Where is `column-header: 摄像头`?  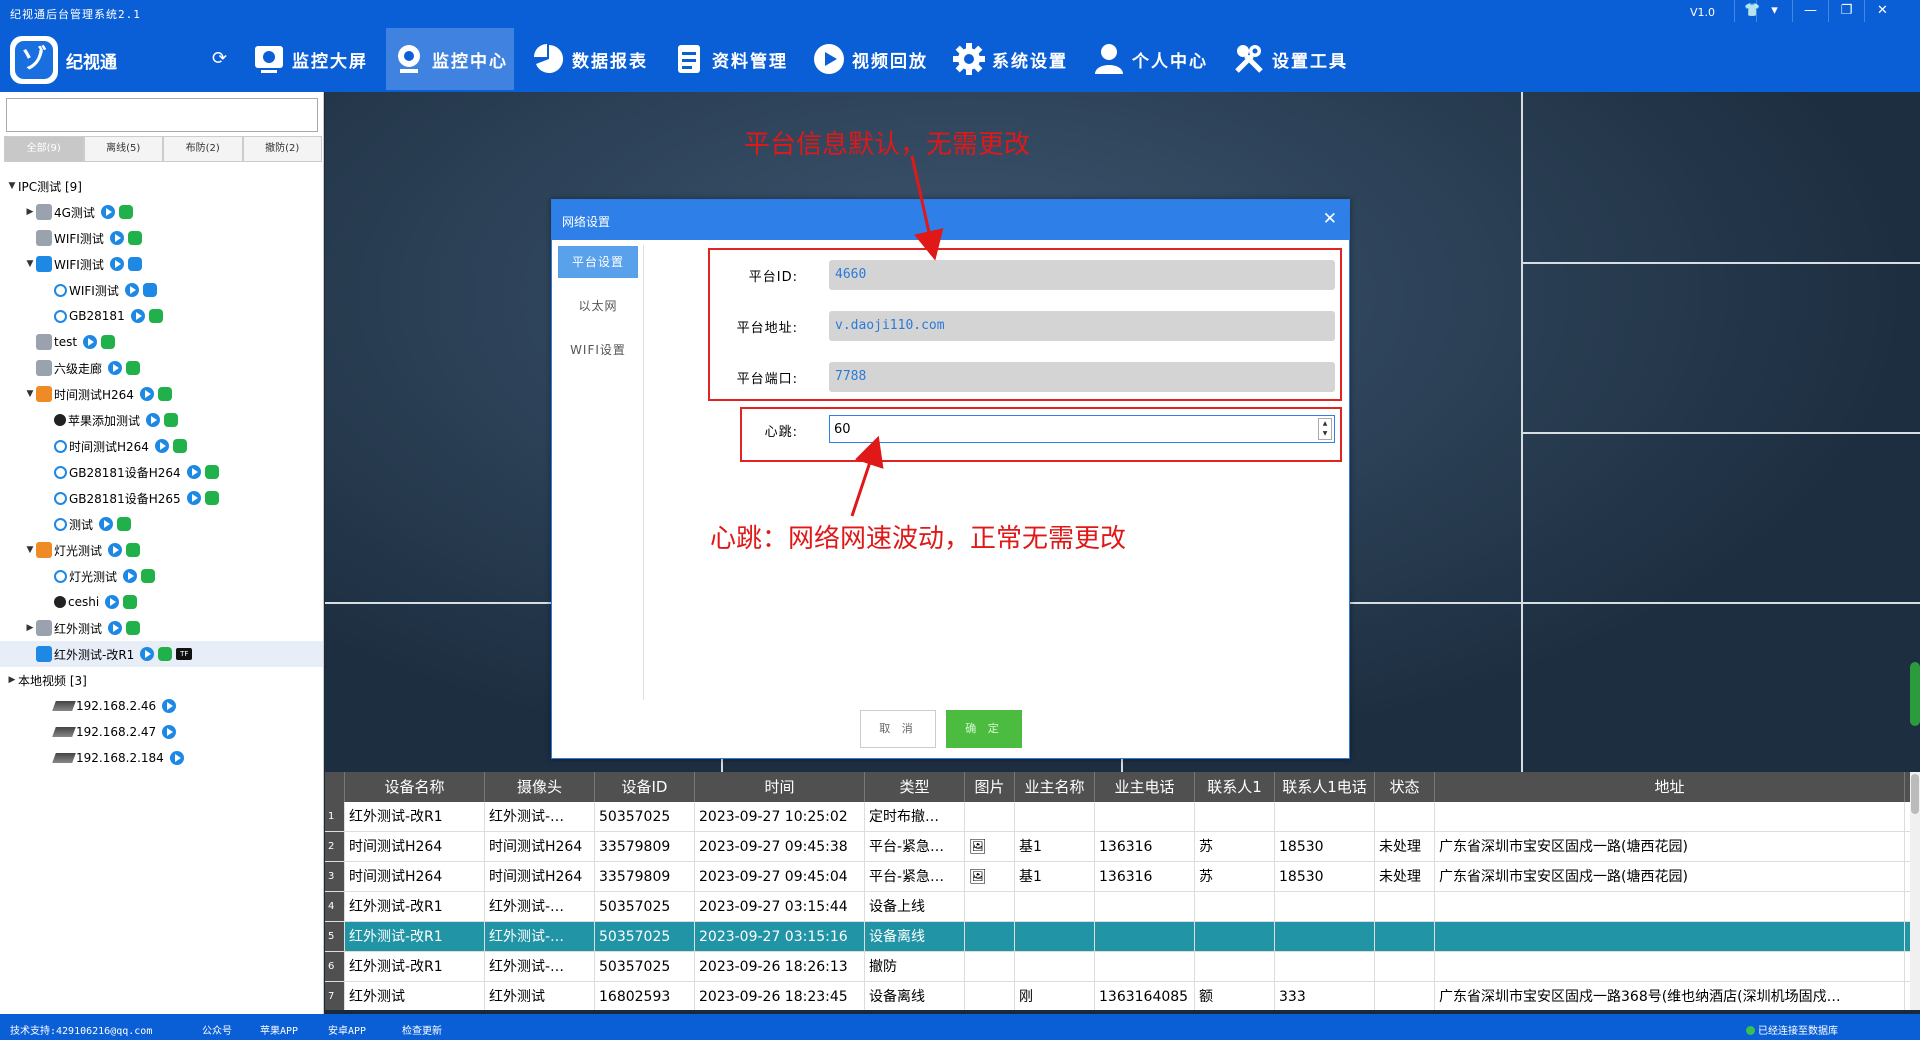 column-header: 摄像头 is located at coordinates (540, 787).